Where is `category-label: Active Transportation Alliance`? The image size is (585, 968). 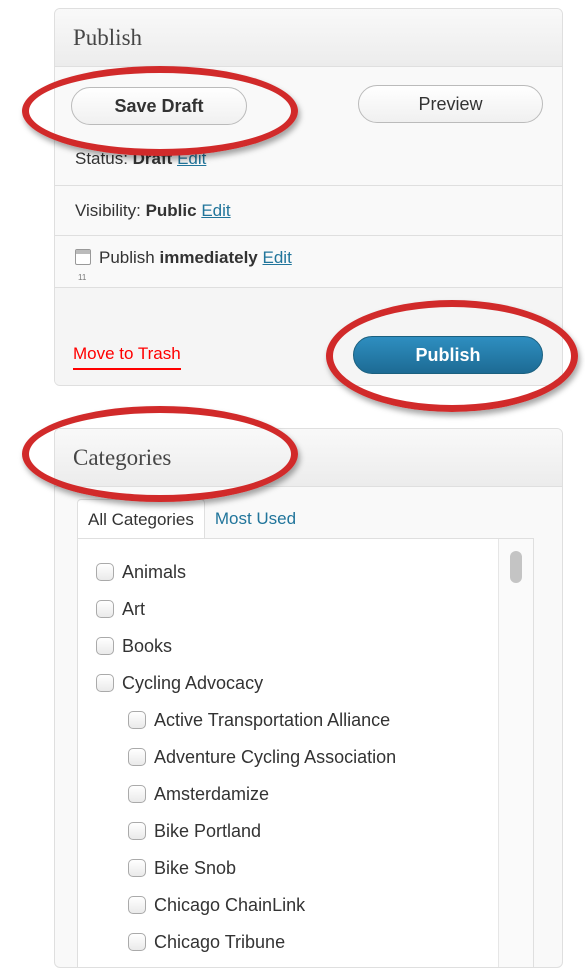 category-label: Active Transportation Alliance is located at coordinates (272, 720).